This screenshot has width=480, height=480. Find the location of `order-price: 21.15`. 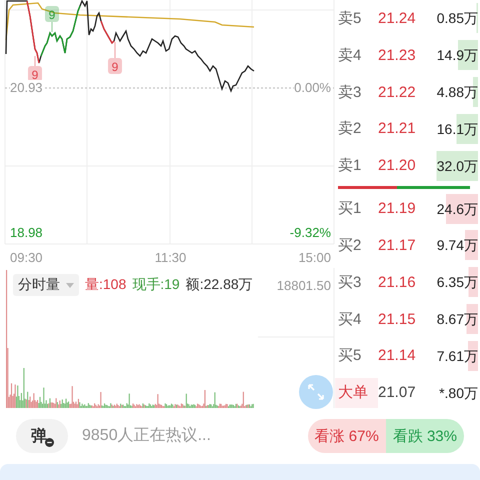

order-price: 21.15 is located at coordinates (397, 319).